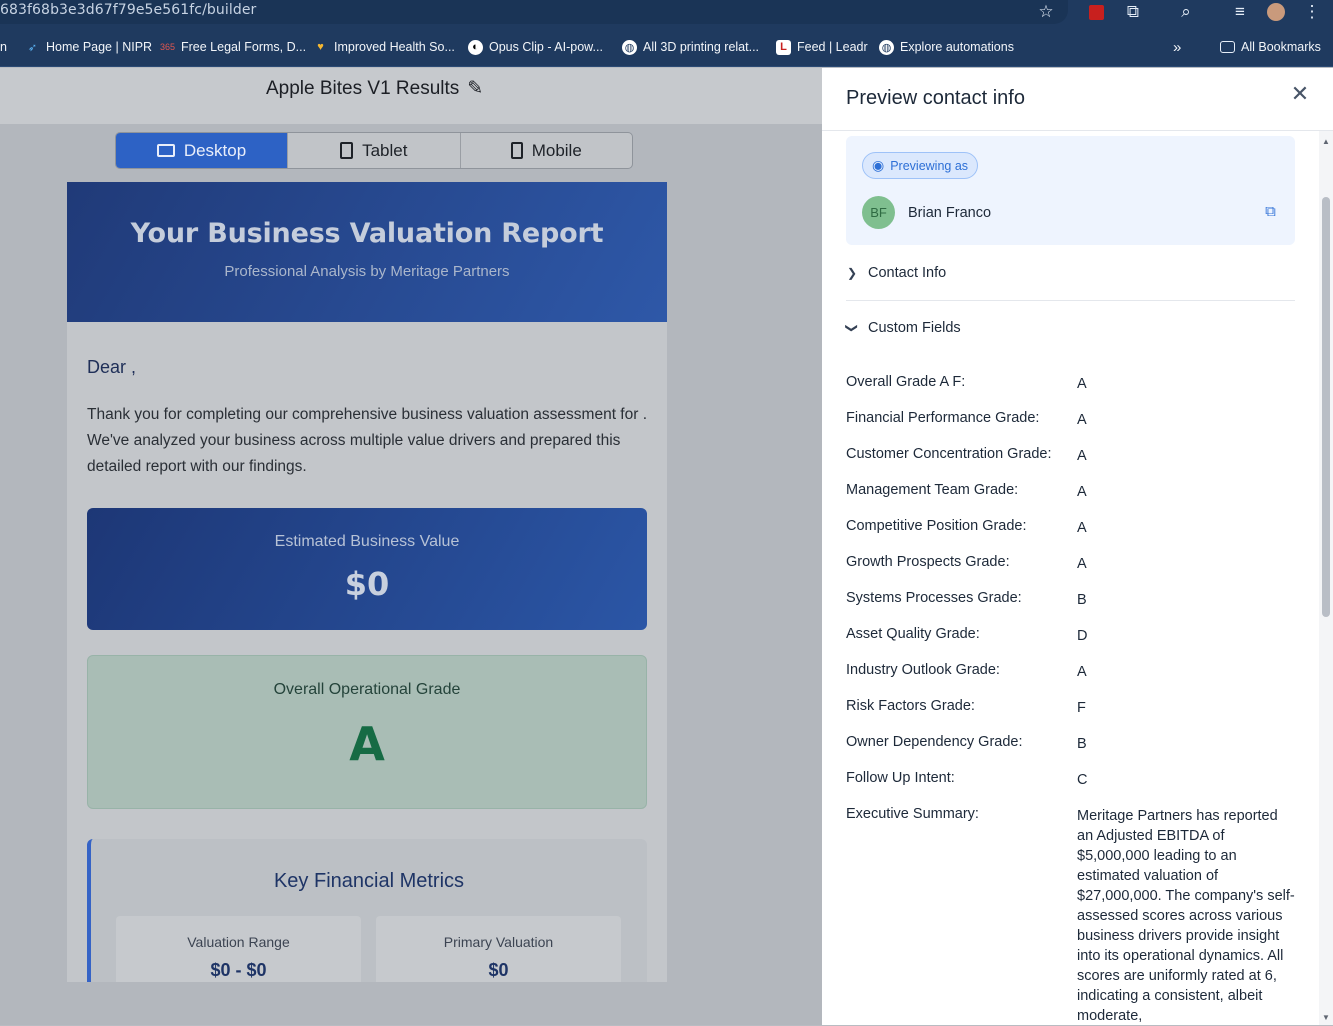 The width and height of the screenshot is (1333, 1026). I want to click on field-label: Risk Factors Grade:, so click(910, 706).